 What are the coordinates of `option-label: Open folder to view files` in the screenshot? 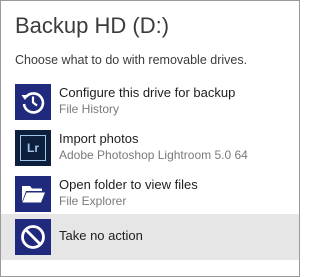 It's located at (128, 184).